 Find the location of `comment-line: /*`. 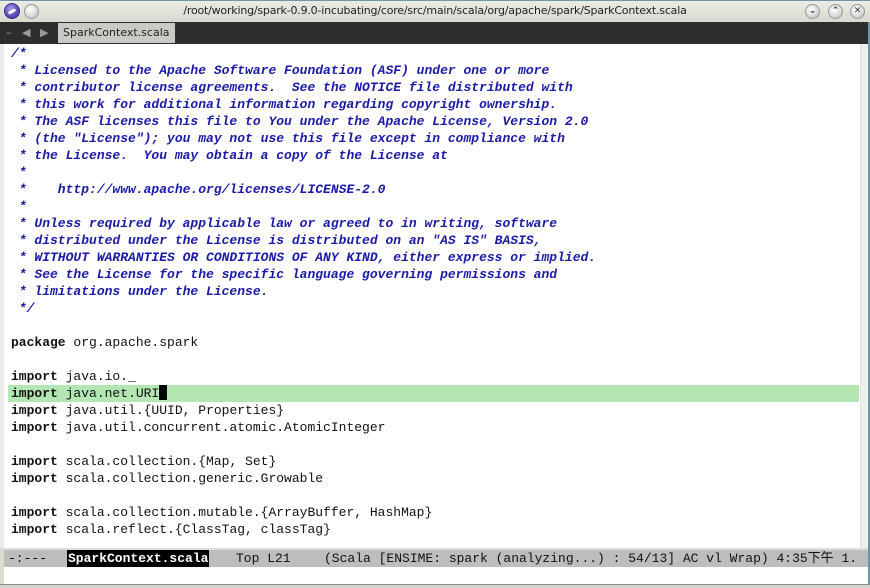

comment-line: /* is located at coordinates (19, 53).